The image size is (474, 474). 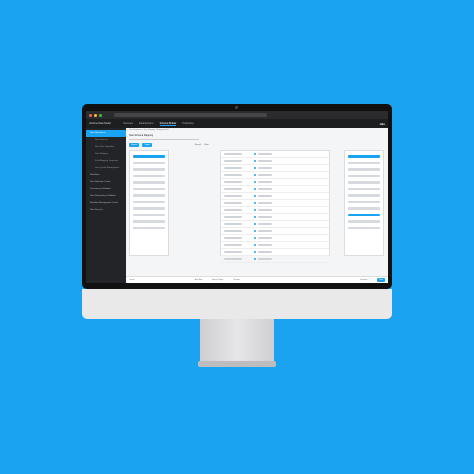 What do you see at coordinates (100, 123) in the screenshot?
I see `app-brand: Veritone Data Studio` at bounding box center [100, 123].